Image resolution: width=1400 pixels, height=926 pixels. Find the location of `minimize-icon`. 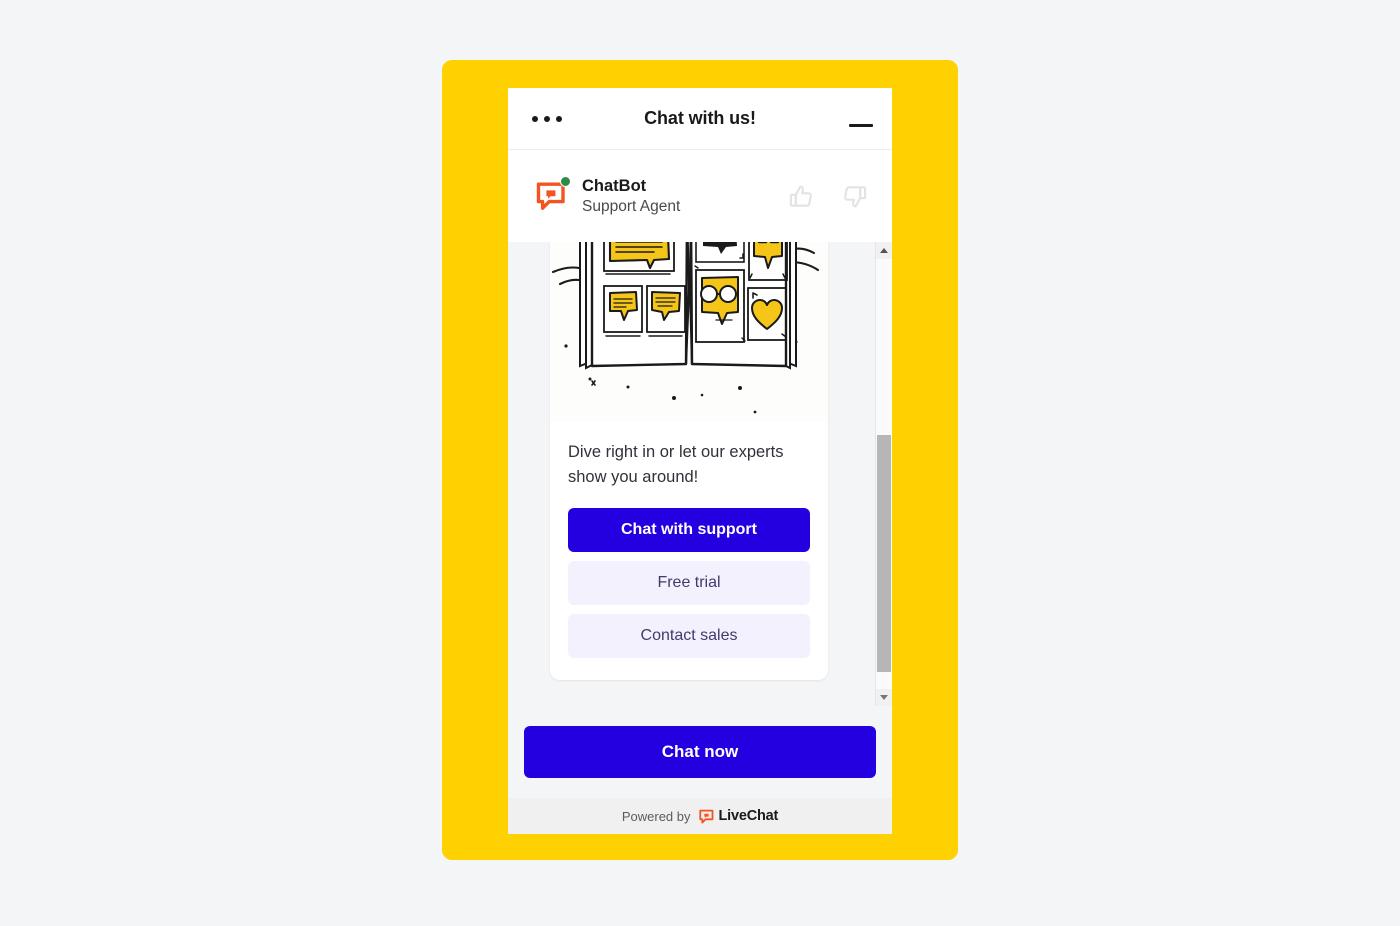

minimize-icon is located at coordinates (861, 119).